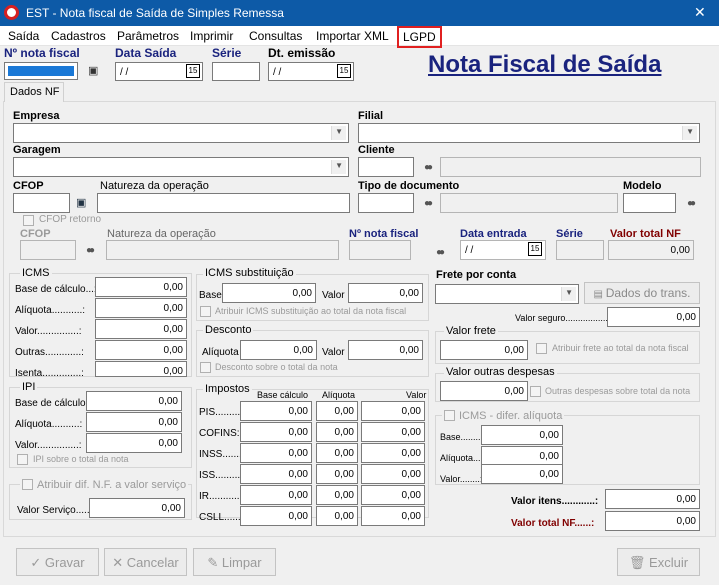 This screenshot has width=719, height=585. What do you see at coordinates (385, 293) in the screenshot?
I see `icms-st-valor-input: 0,00` at bounding box center [385, 293].